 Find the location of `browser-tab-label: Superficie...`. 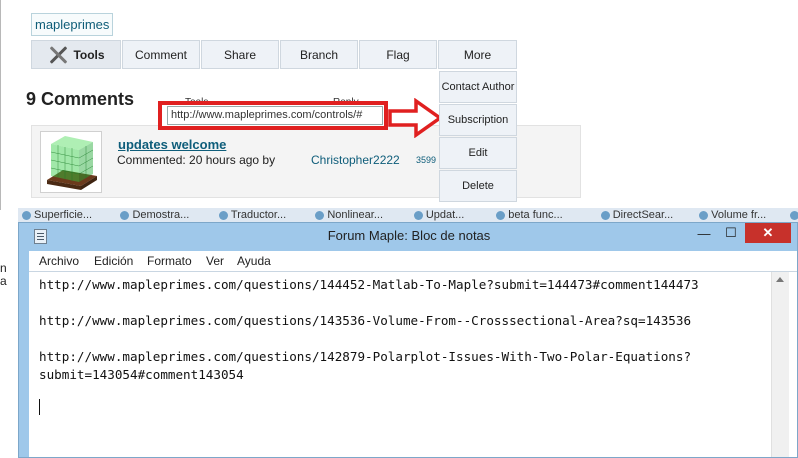

browser-tab-label: Superficie... is located at coordinates (63, 215).